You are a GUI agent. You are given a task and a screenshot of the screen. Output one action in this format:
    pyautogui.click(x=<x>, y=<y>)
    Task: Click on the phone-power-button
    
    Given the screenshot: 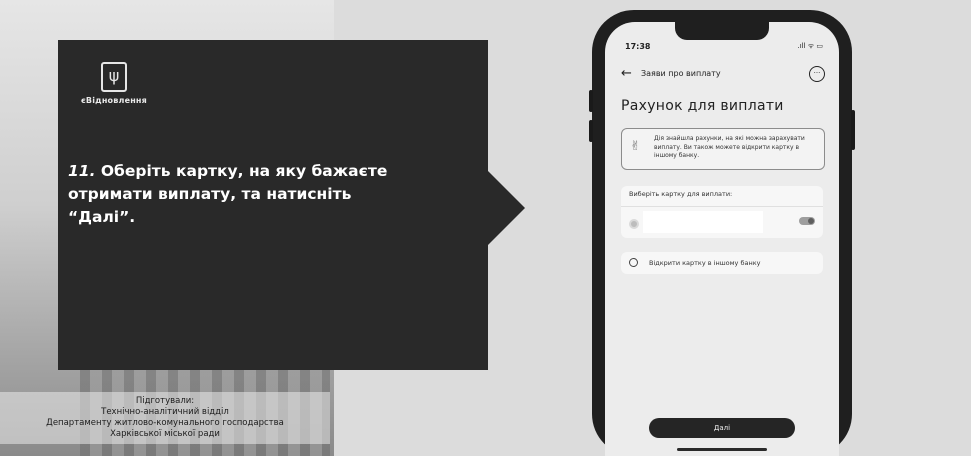 What is the action you would take?
    pyautogui.click(x=853, y=130)
    